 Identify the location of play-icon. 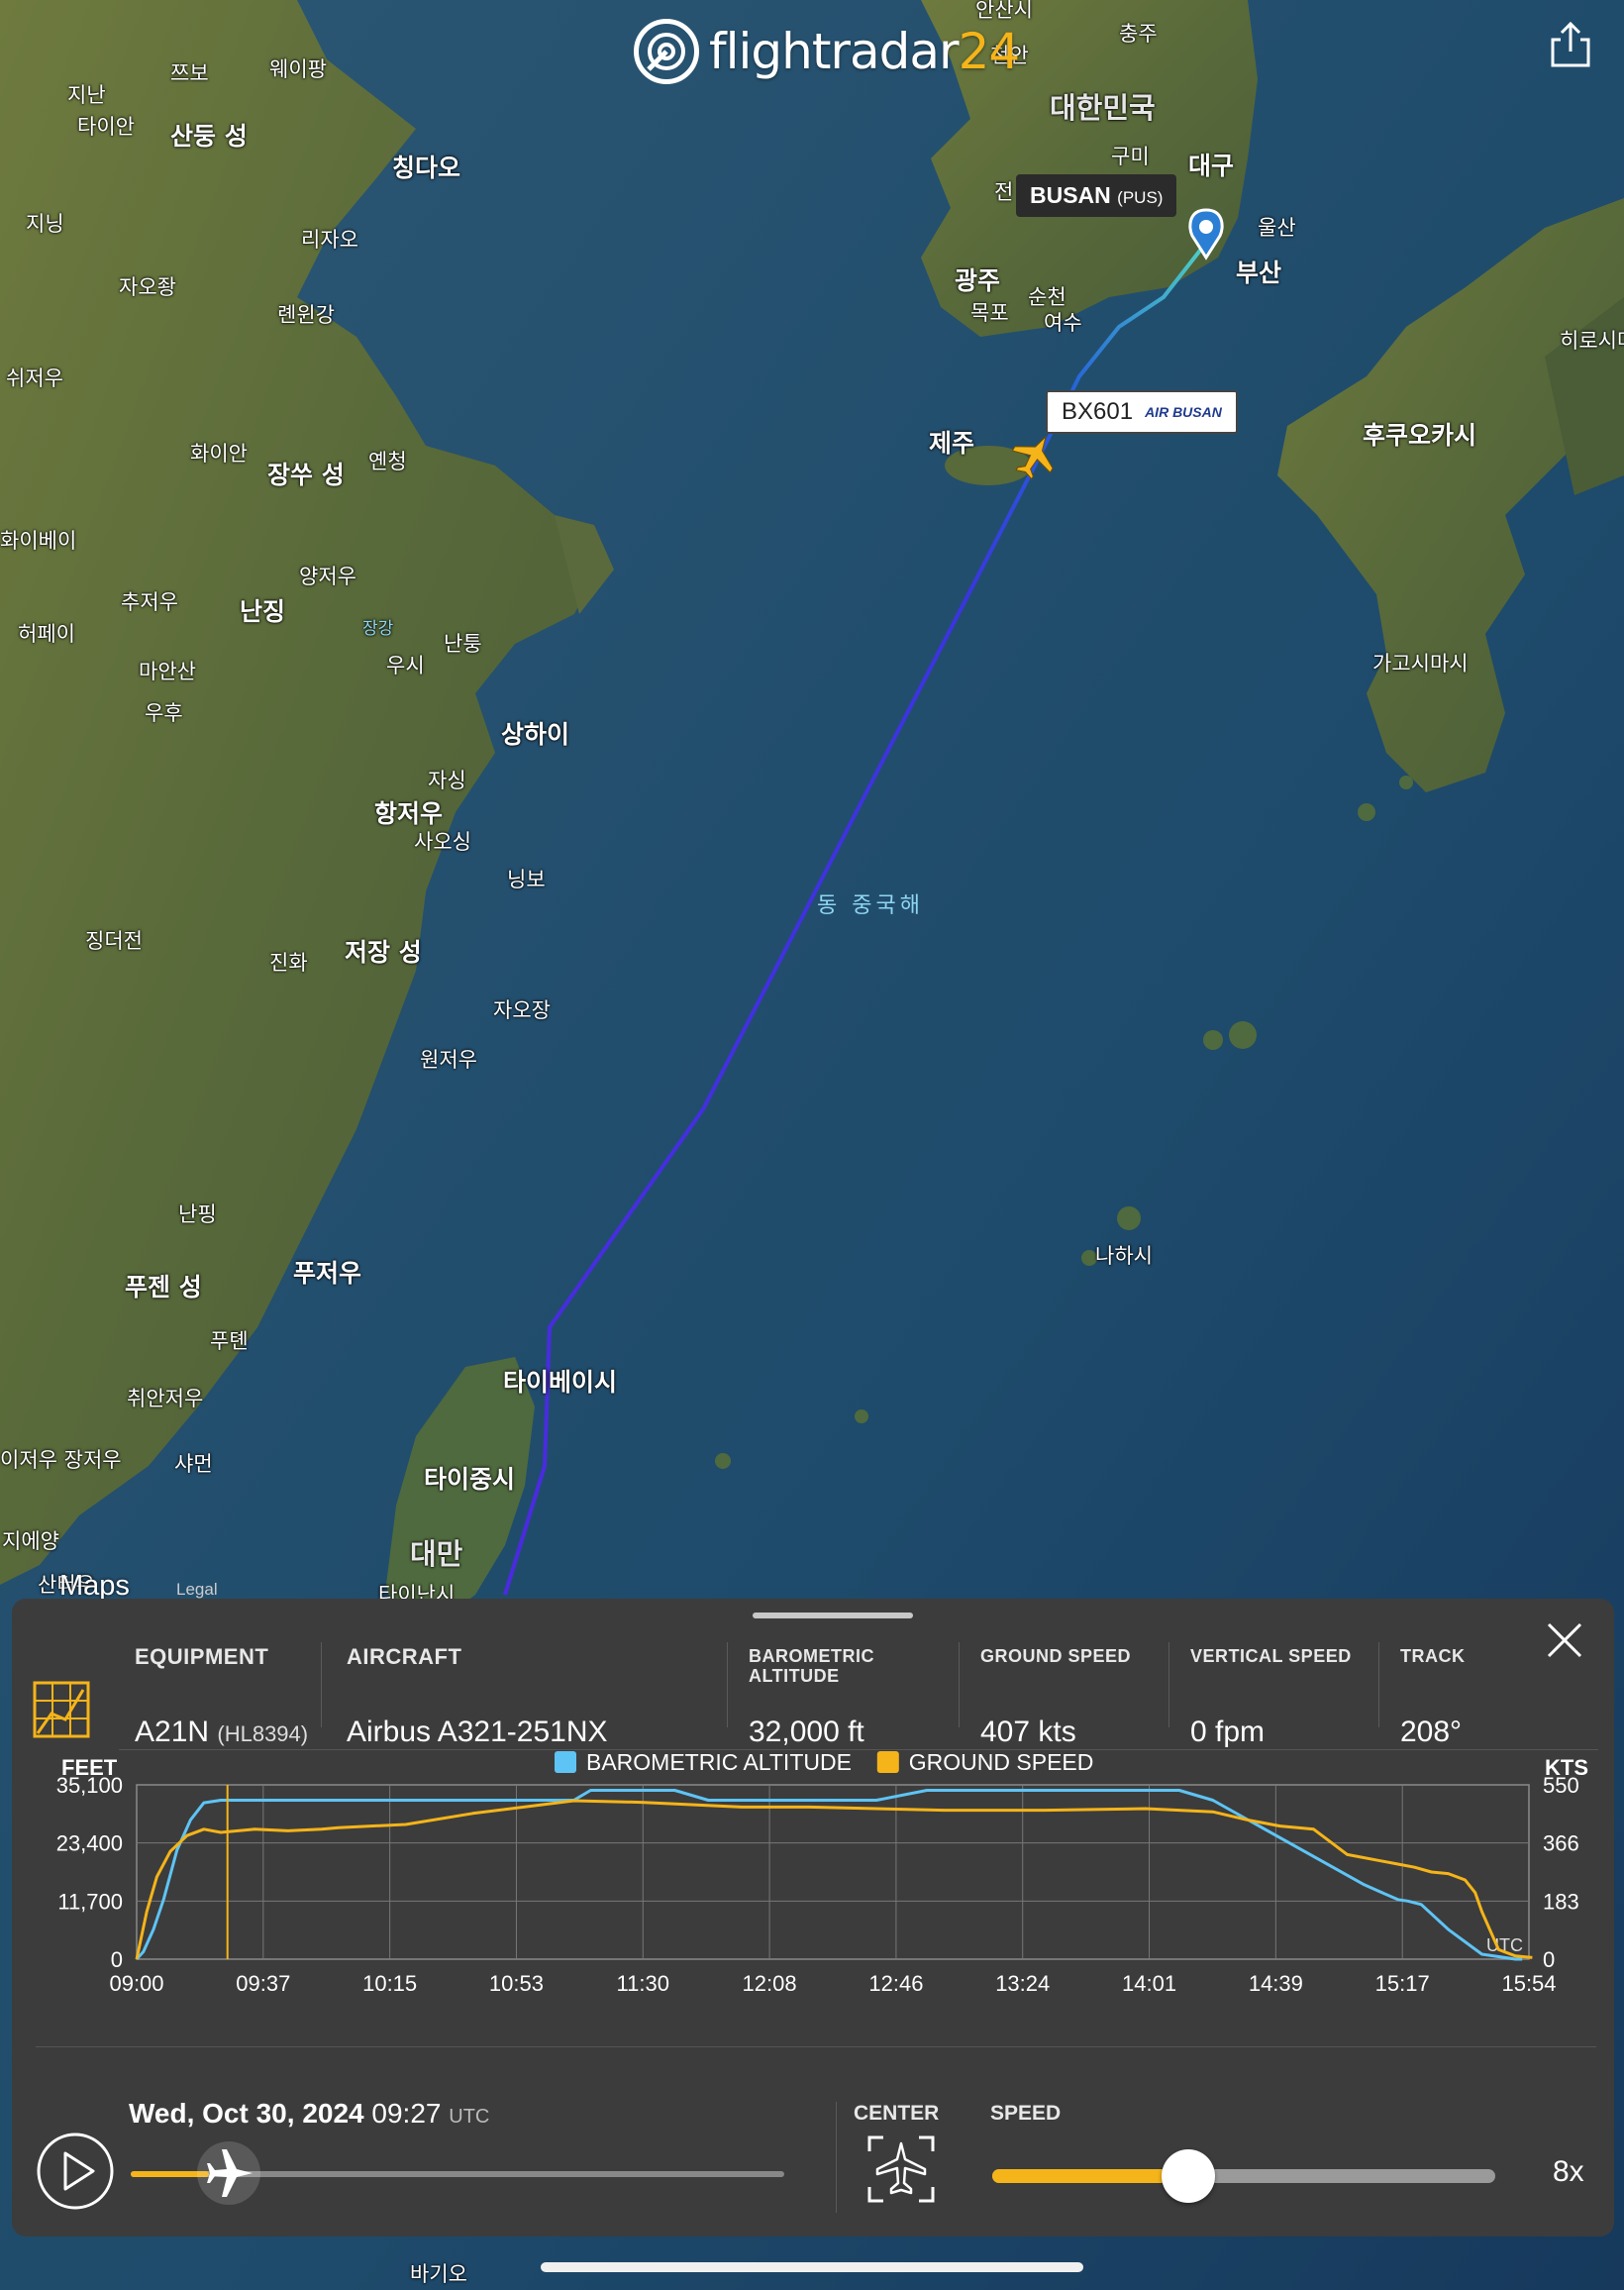
(75, 2172).